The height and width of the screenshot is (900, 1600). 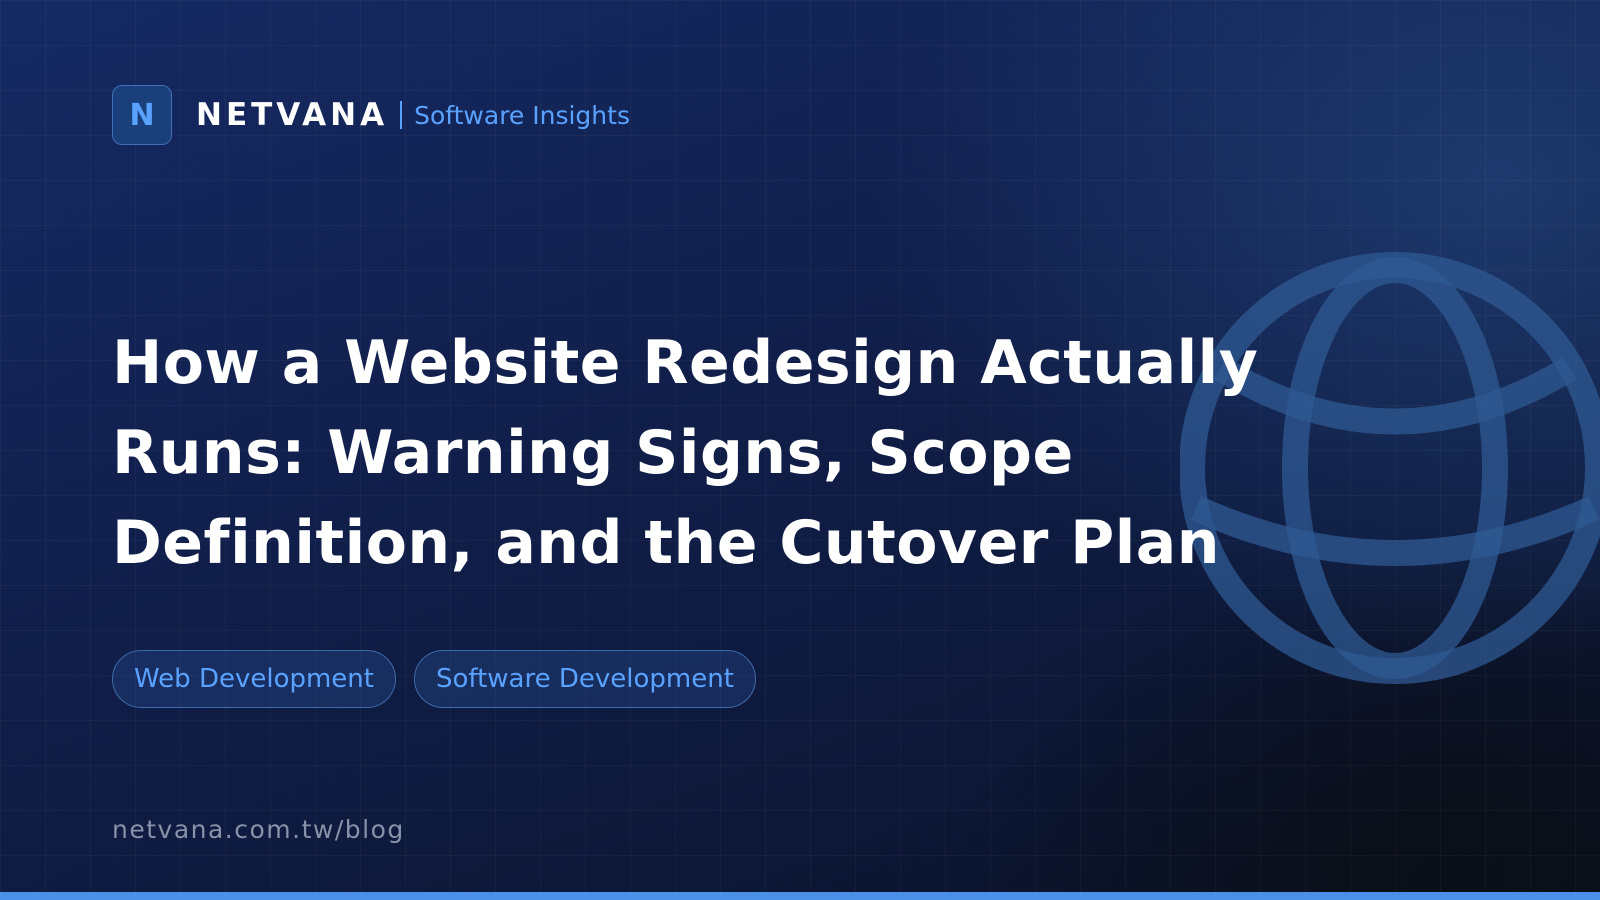 I want to click on article-title-line-2: Runs: Warning Signs, Scope, so click(x=593, y=453).